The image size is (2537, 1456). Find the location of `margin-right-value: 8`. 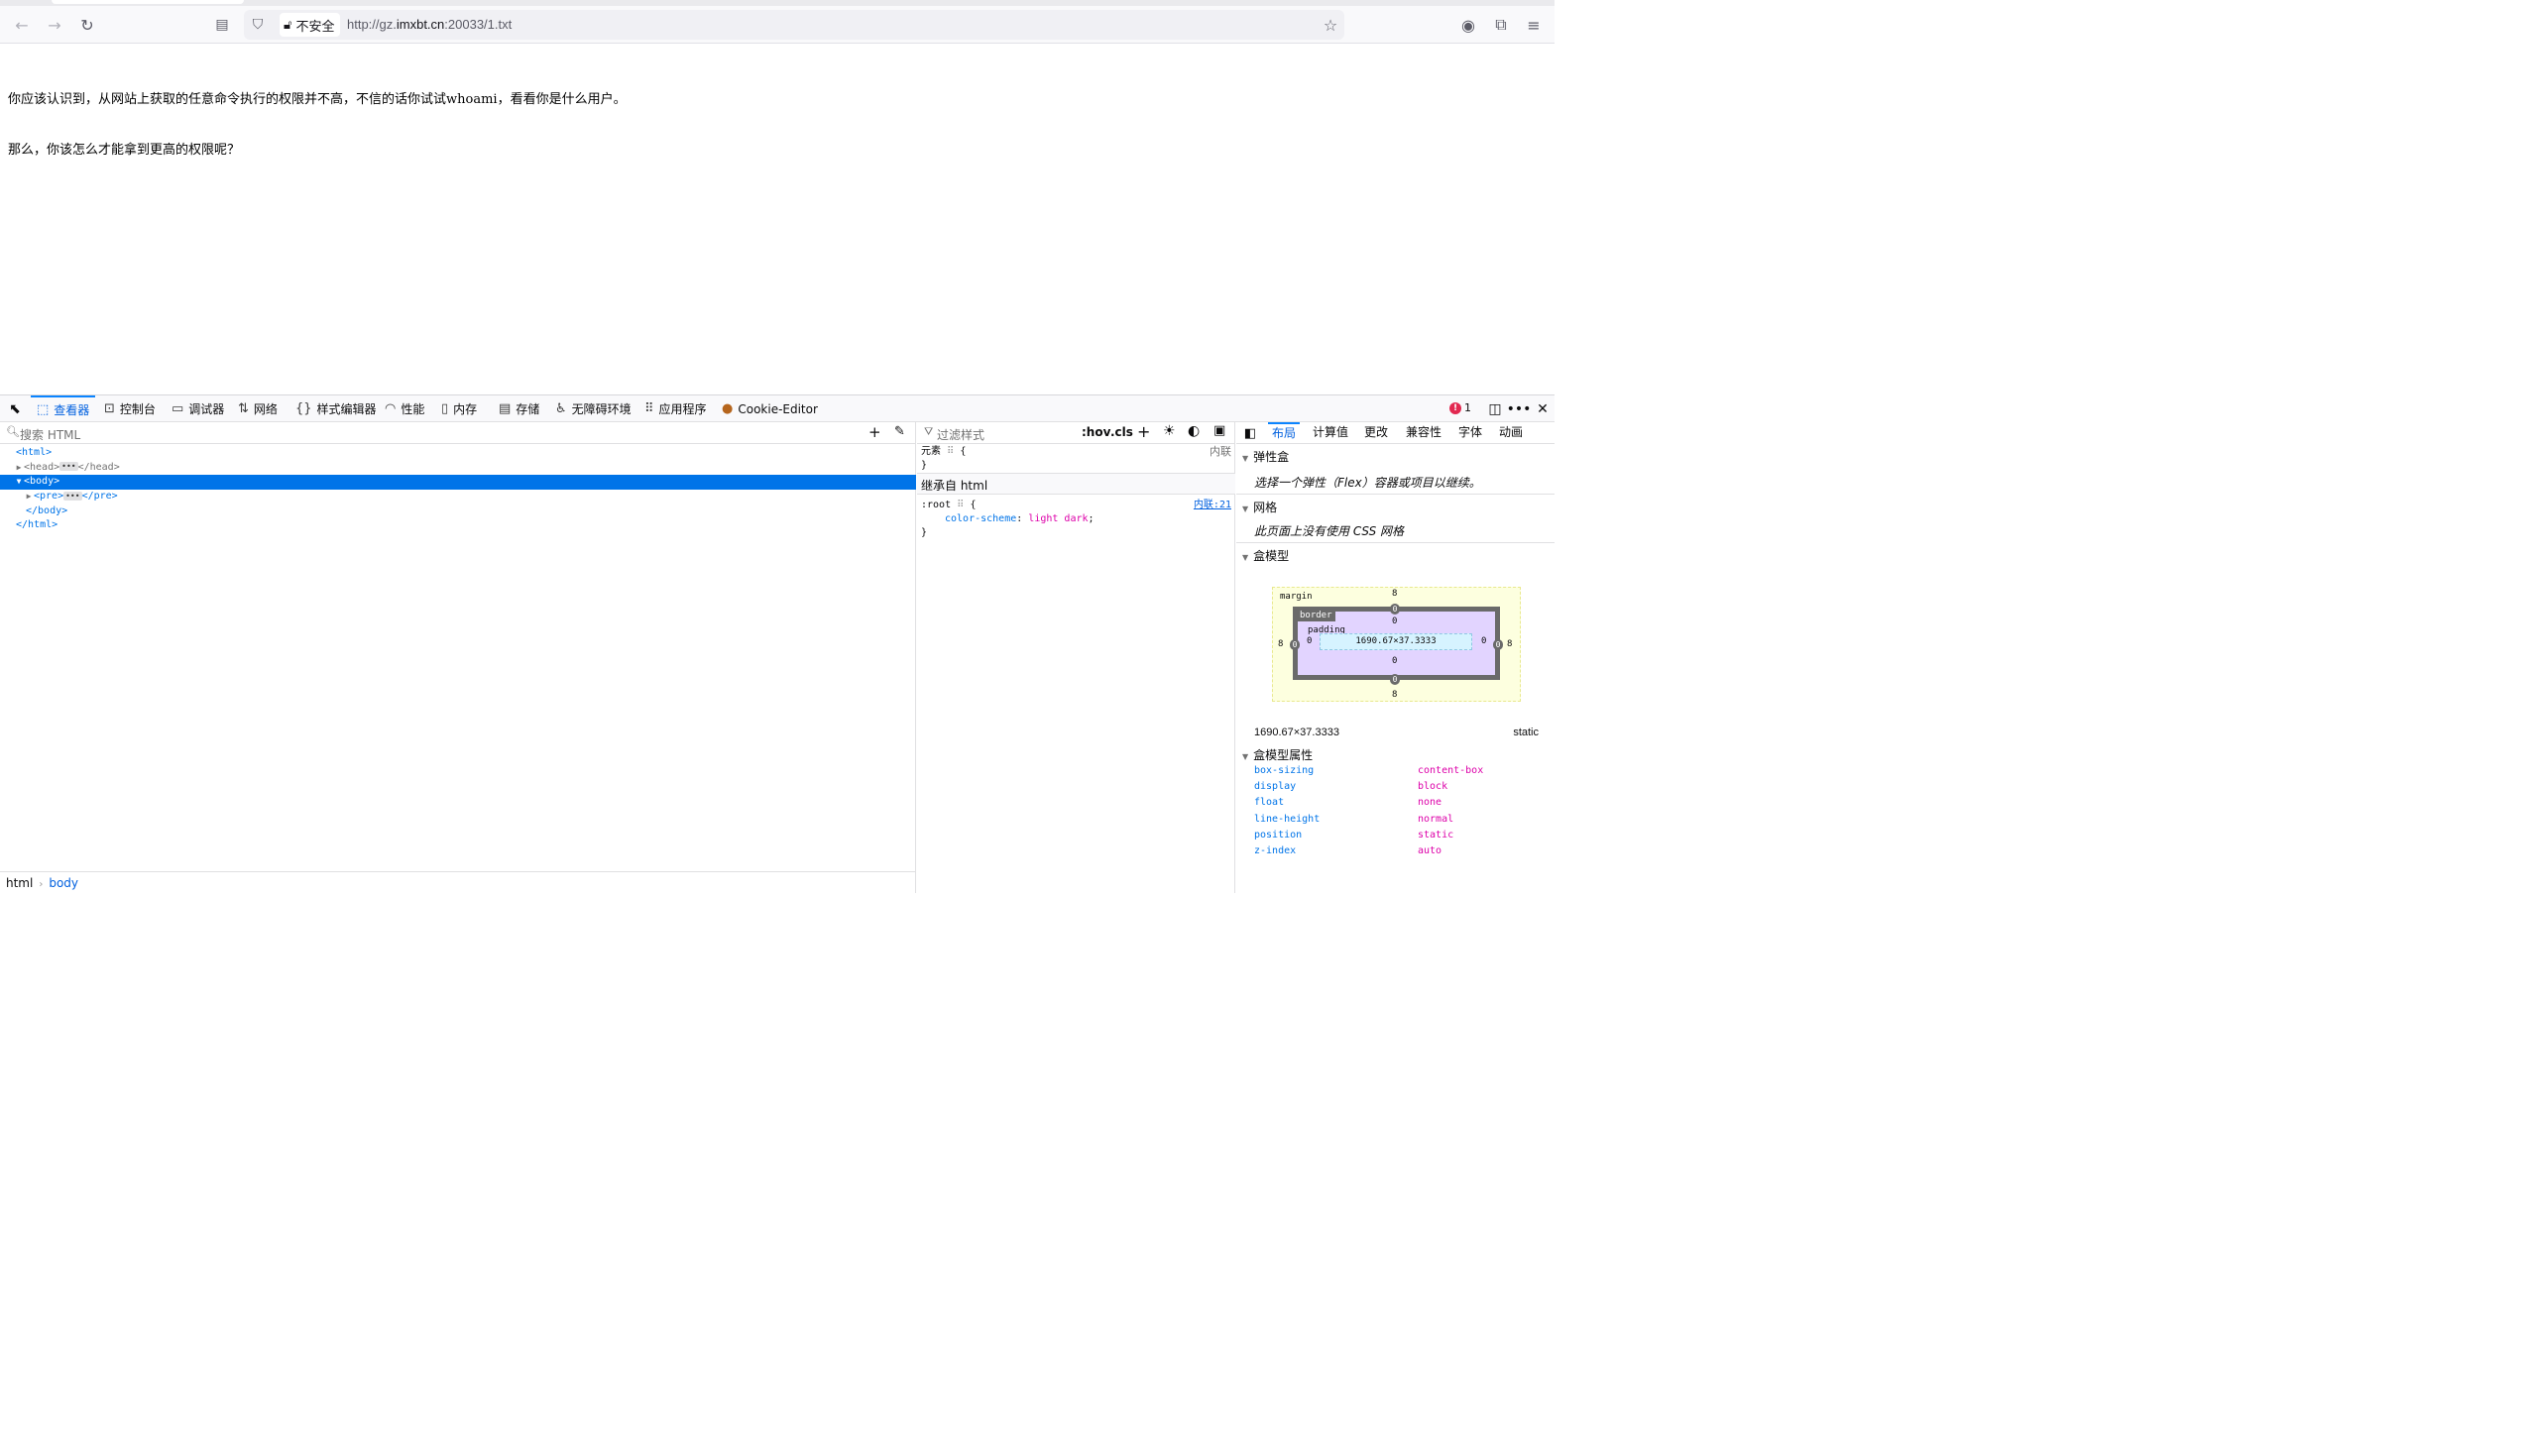

margin-right-value: 8 is located at coordinates (1509, 644).